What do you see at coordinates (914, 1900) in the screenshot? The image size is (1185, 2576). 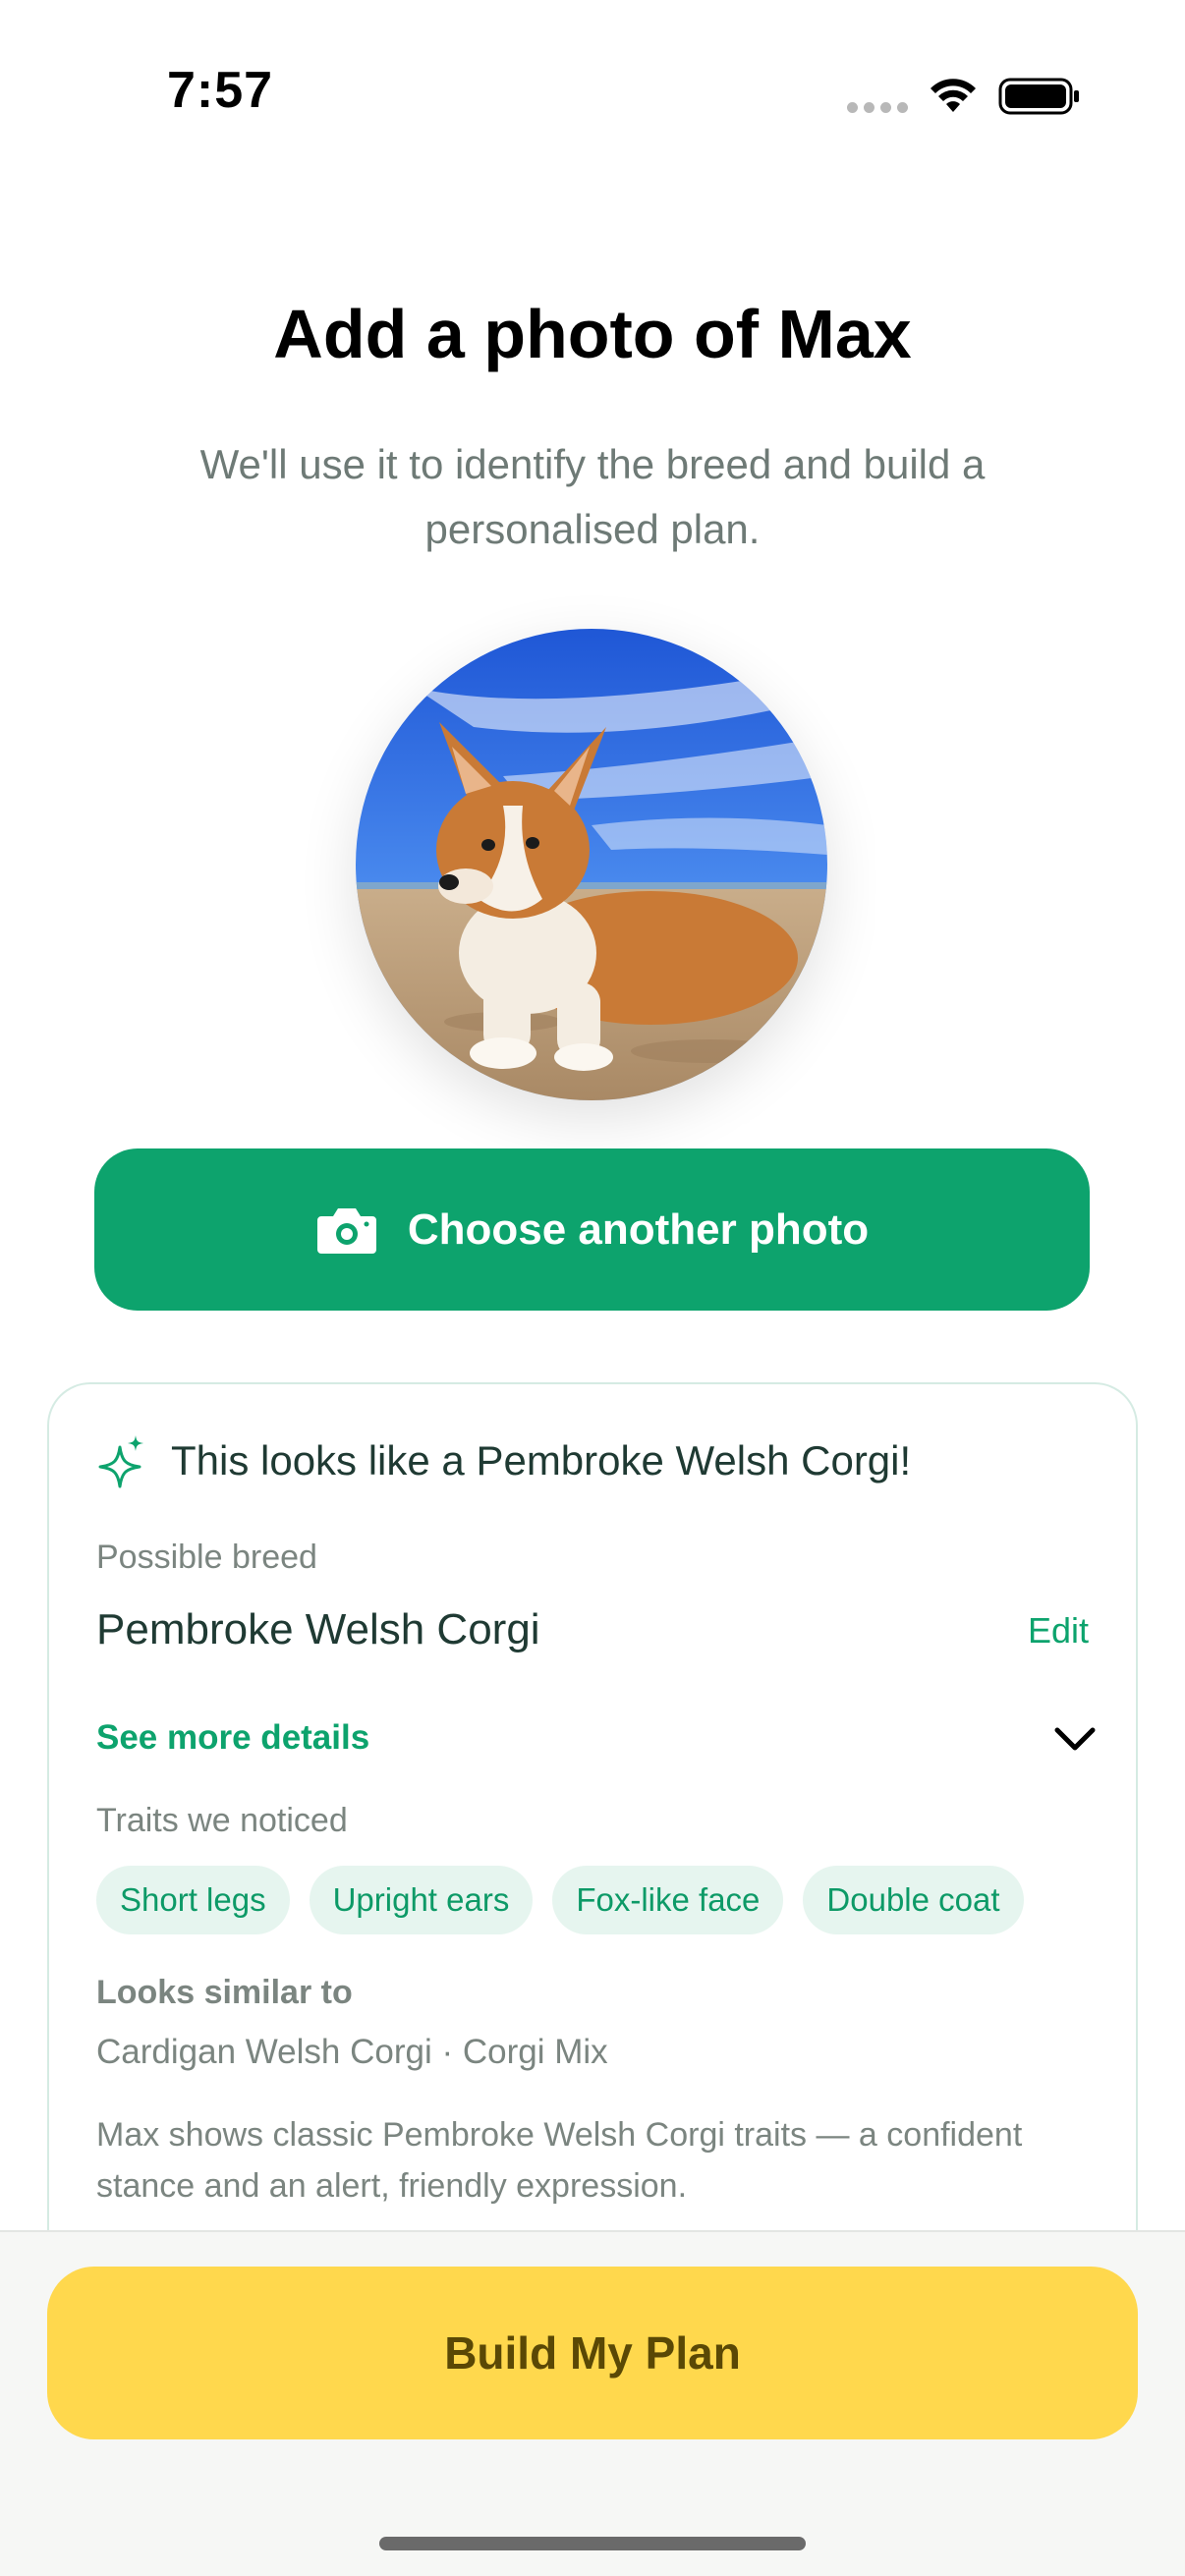 I see `trait-chip: Double coat` at bounding box center [914, 1900].